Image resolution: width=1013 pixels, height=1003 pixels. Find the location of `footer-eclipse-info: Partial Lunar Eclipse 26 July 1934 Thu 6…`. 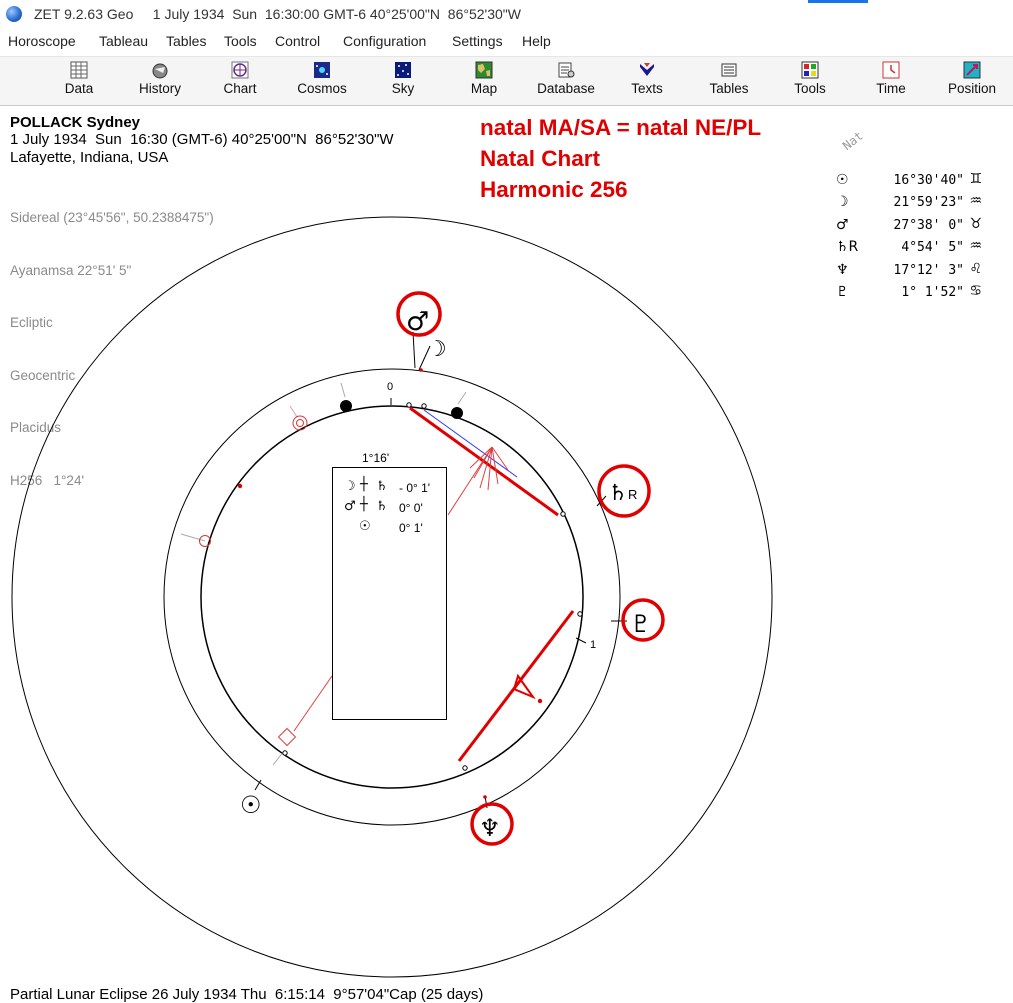

footer-eclipse-info: Partial Lunar Eclipse 26 July 1934 Thu 6… is located at coordinates (247, 994).